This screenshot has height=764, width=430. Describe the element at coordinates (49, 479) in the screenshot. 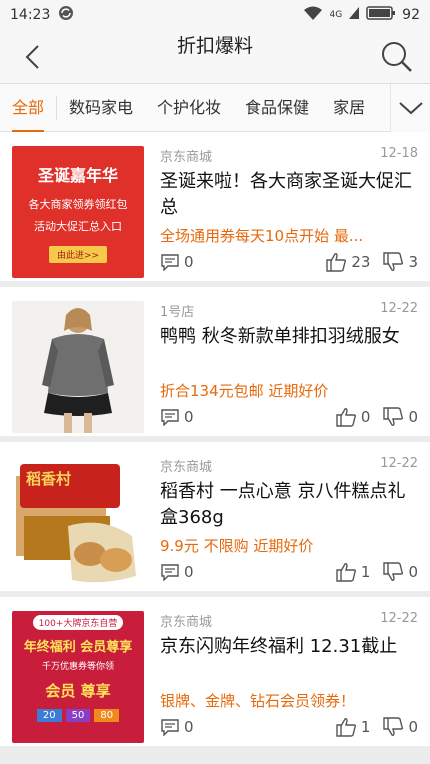

I see `thumb-brand: 稻香村` at that location.